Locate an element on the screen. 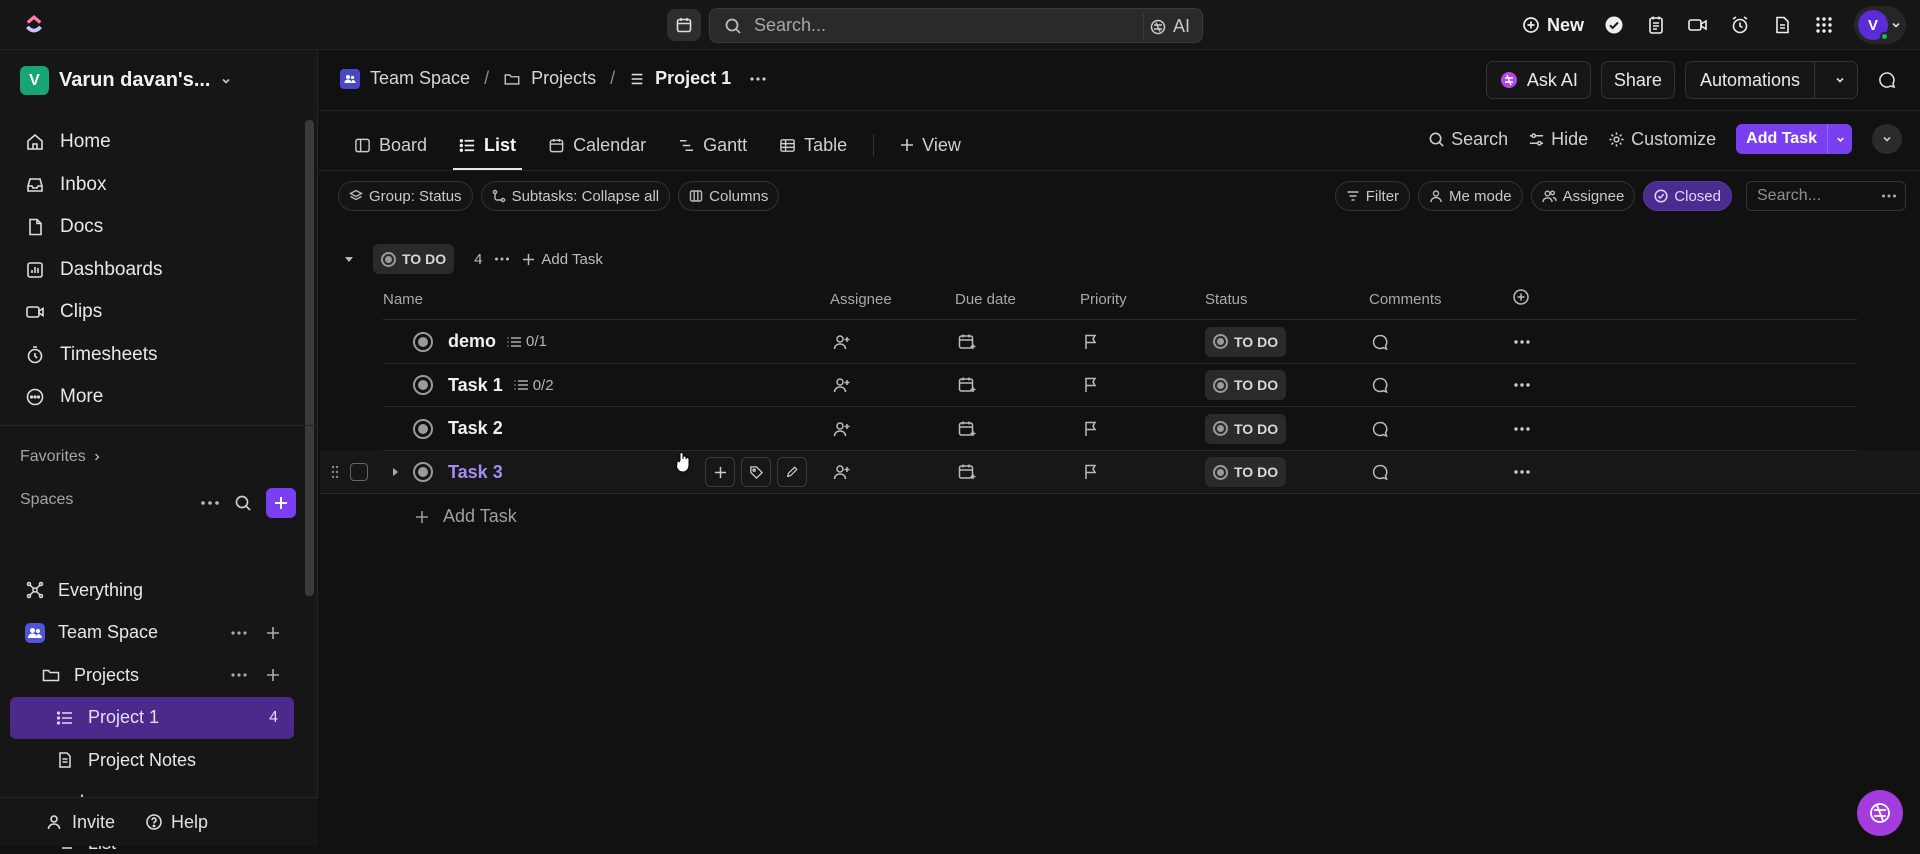 The width and height of the screenshot is (1920, 854). clickup-logo-icon is located at coordinates (34, 25).